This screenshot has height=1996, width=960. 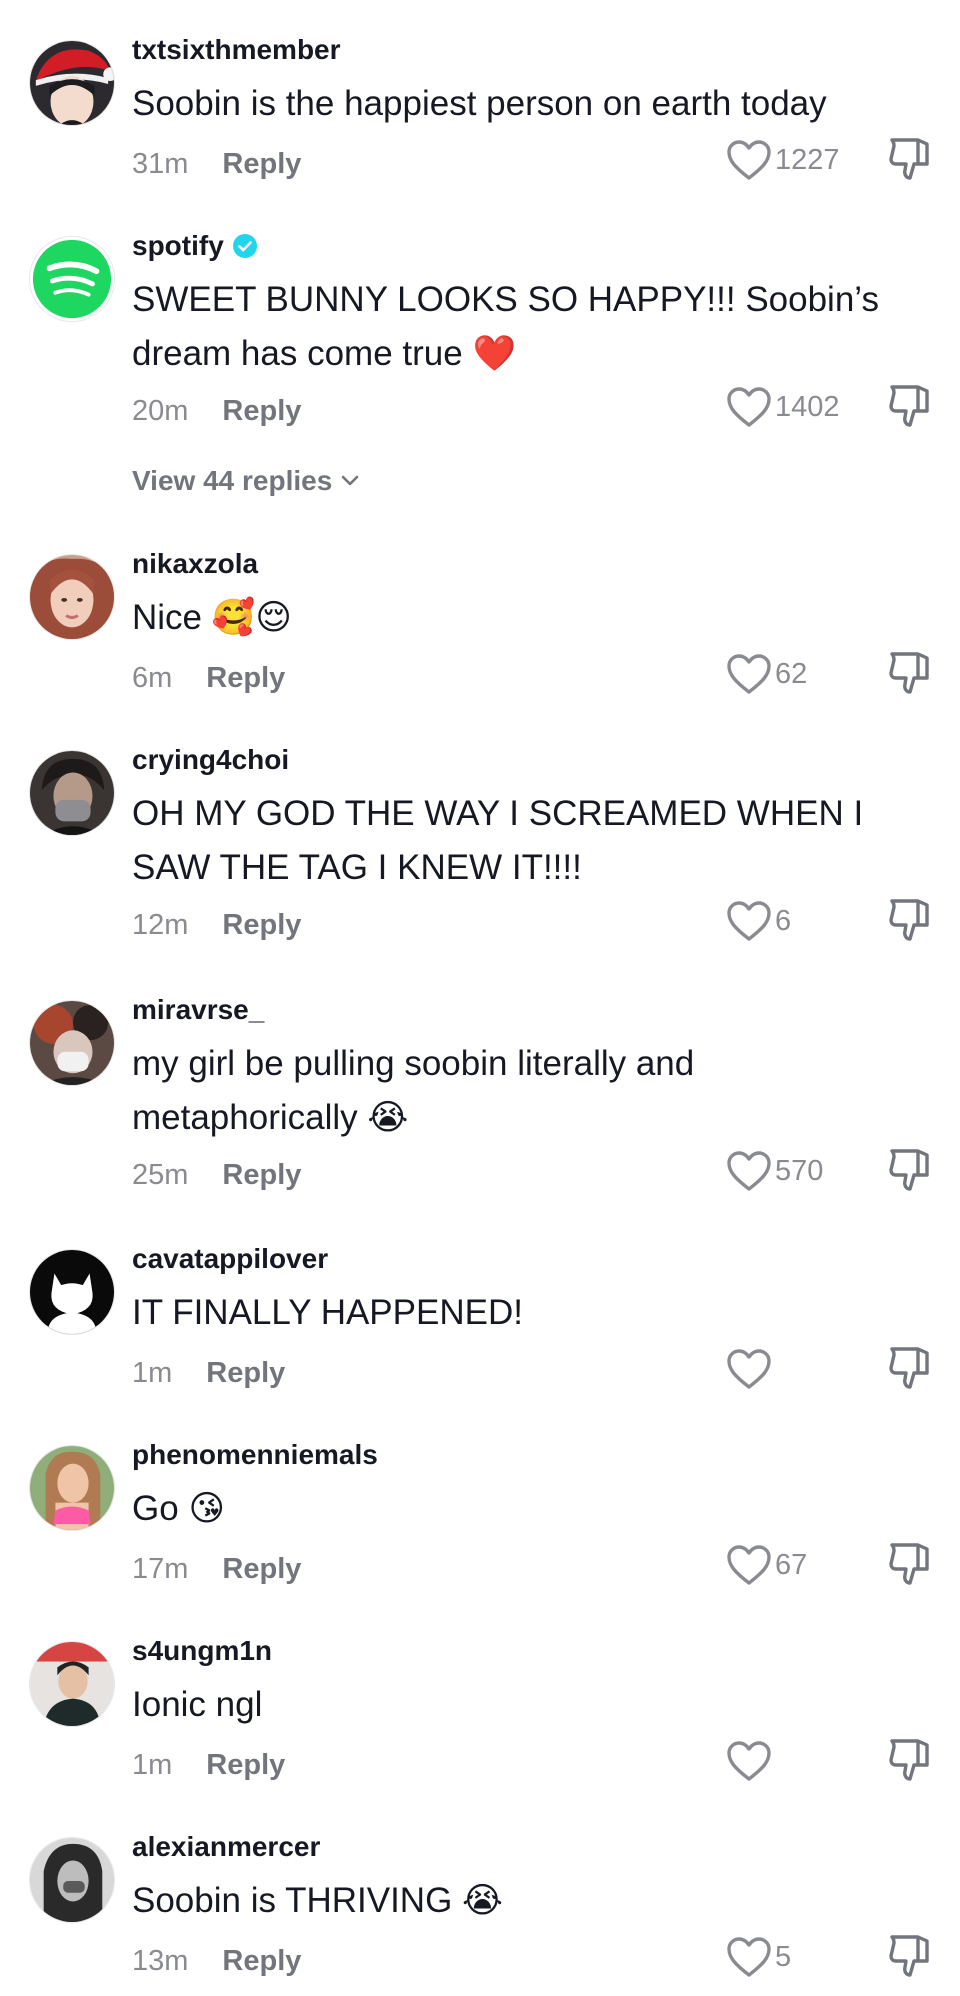 What do you see at coordinates (178, 1509) in the screenshot?
I see `comment-text: Go 😘` at bounding box center [178, 1509].